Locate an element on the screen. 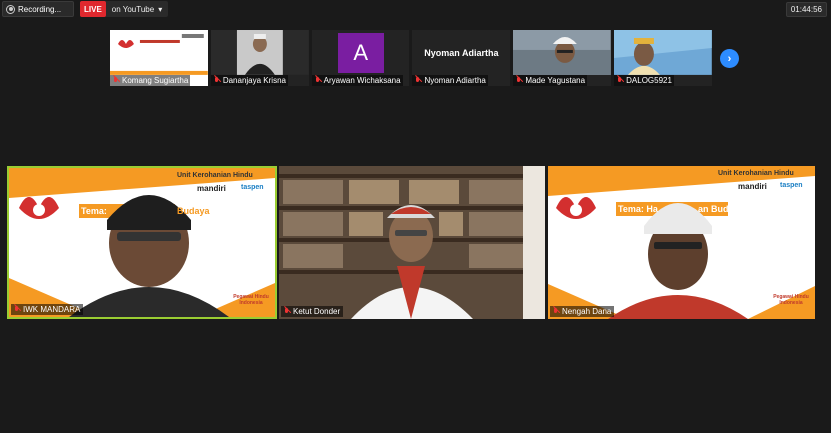 This screenshot has height=433, width=831. participant-name: Komang Sugiartha is located at coordinates (150, 80).